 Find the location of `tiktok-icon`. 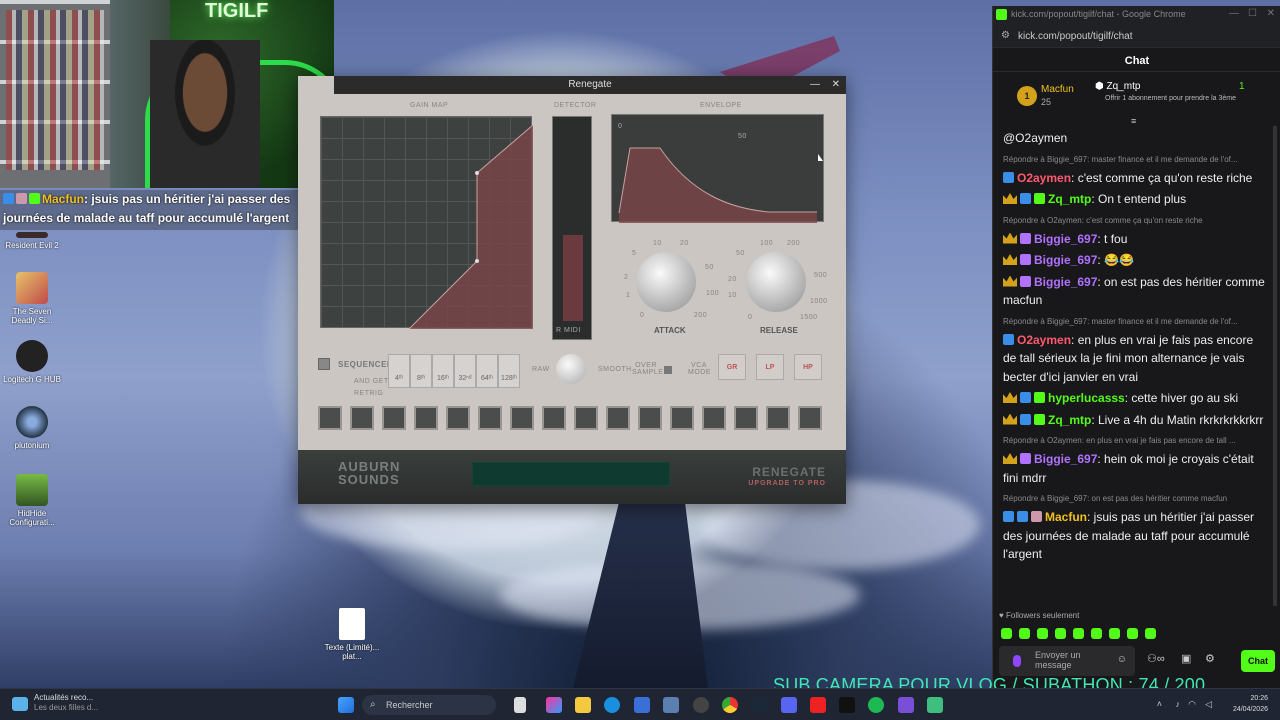

tiktok-icon is located at coordinates (847, 705).